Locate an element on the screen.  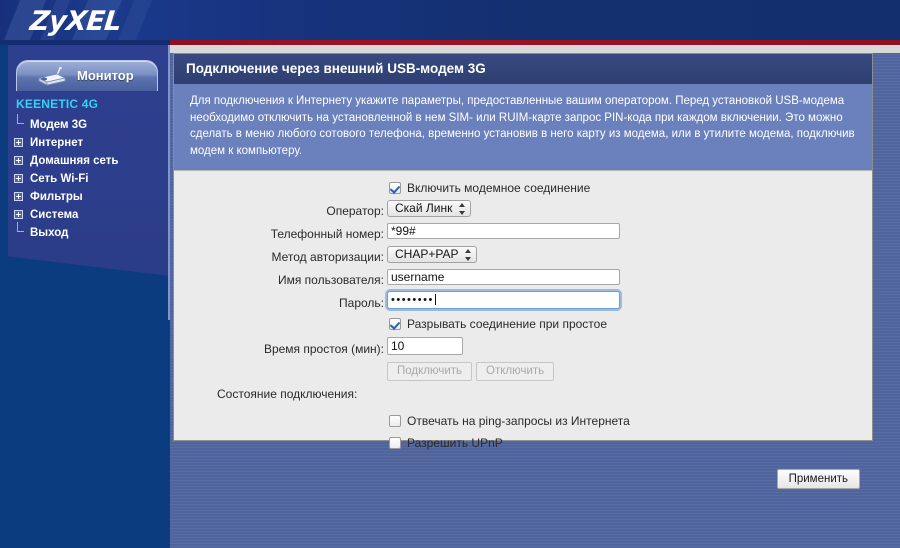
enable-modem-row: Включить модемное соединение is located at coordinates (489, 188).